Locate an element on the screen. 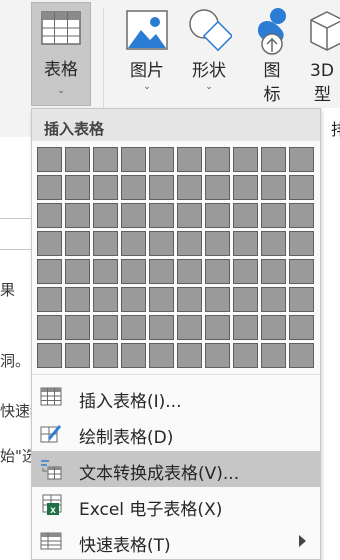 The width and height of the screenshot is (340, 560). 3d-models-label-2: 型 is located at coordinates (322, 95).